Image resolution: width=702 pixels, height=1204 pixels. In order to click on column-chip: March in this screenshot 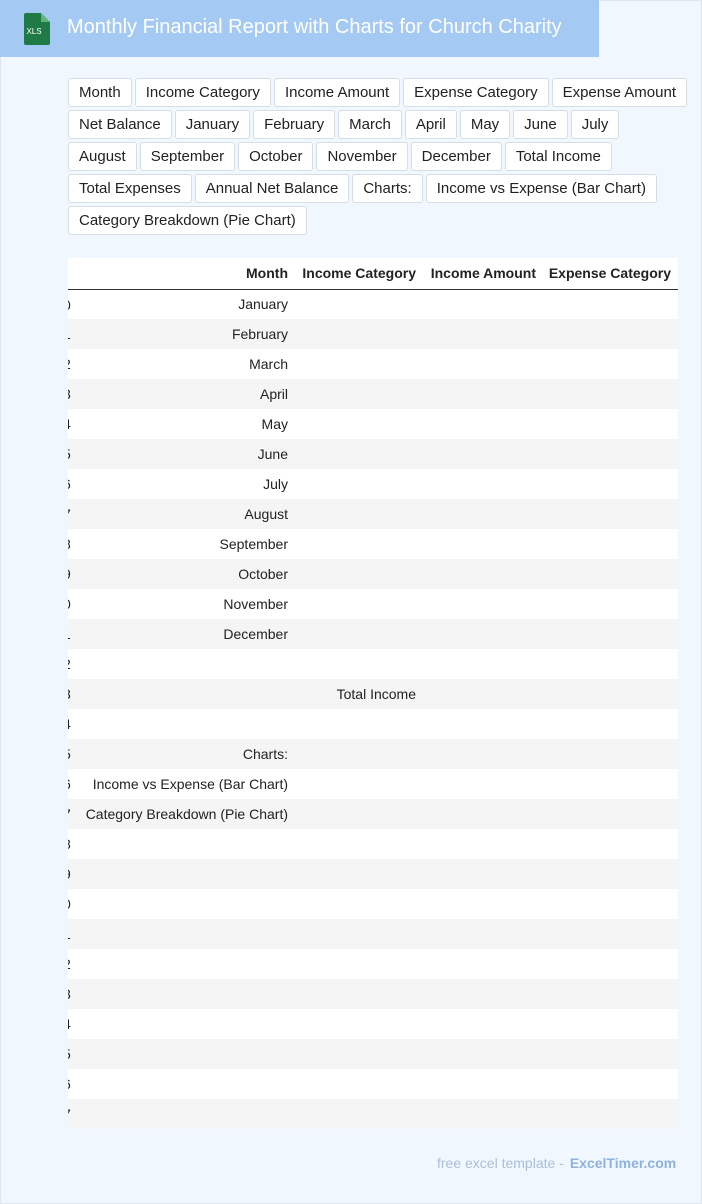, I will do `click(370, 124)`.